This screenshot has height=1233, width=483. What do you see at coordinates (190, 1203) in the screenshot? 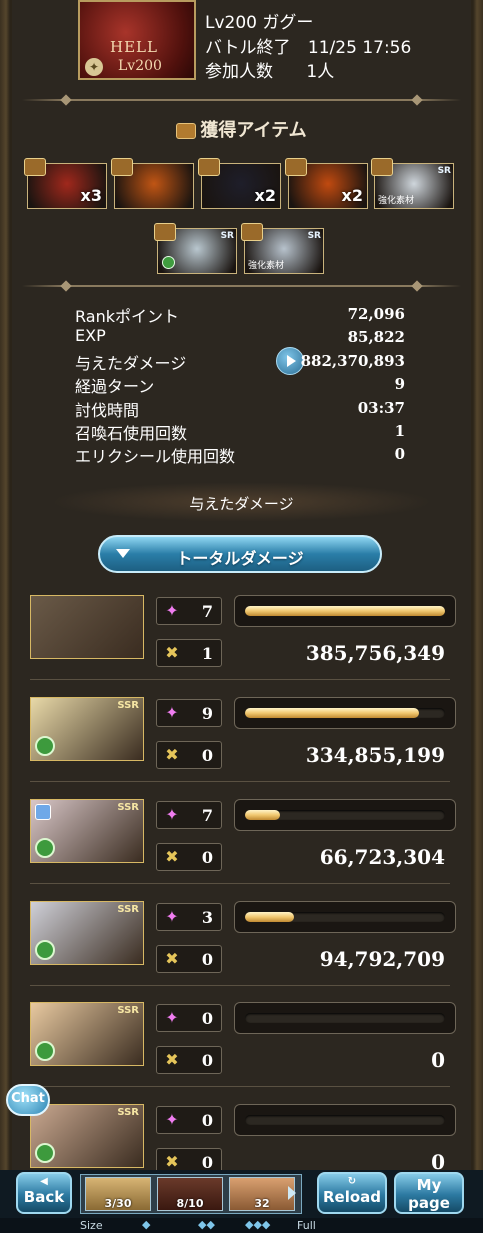
I see `slot-bp-value: 8/10` at bounding box center [190, 1203].